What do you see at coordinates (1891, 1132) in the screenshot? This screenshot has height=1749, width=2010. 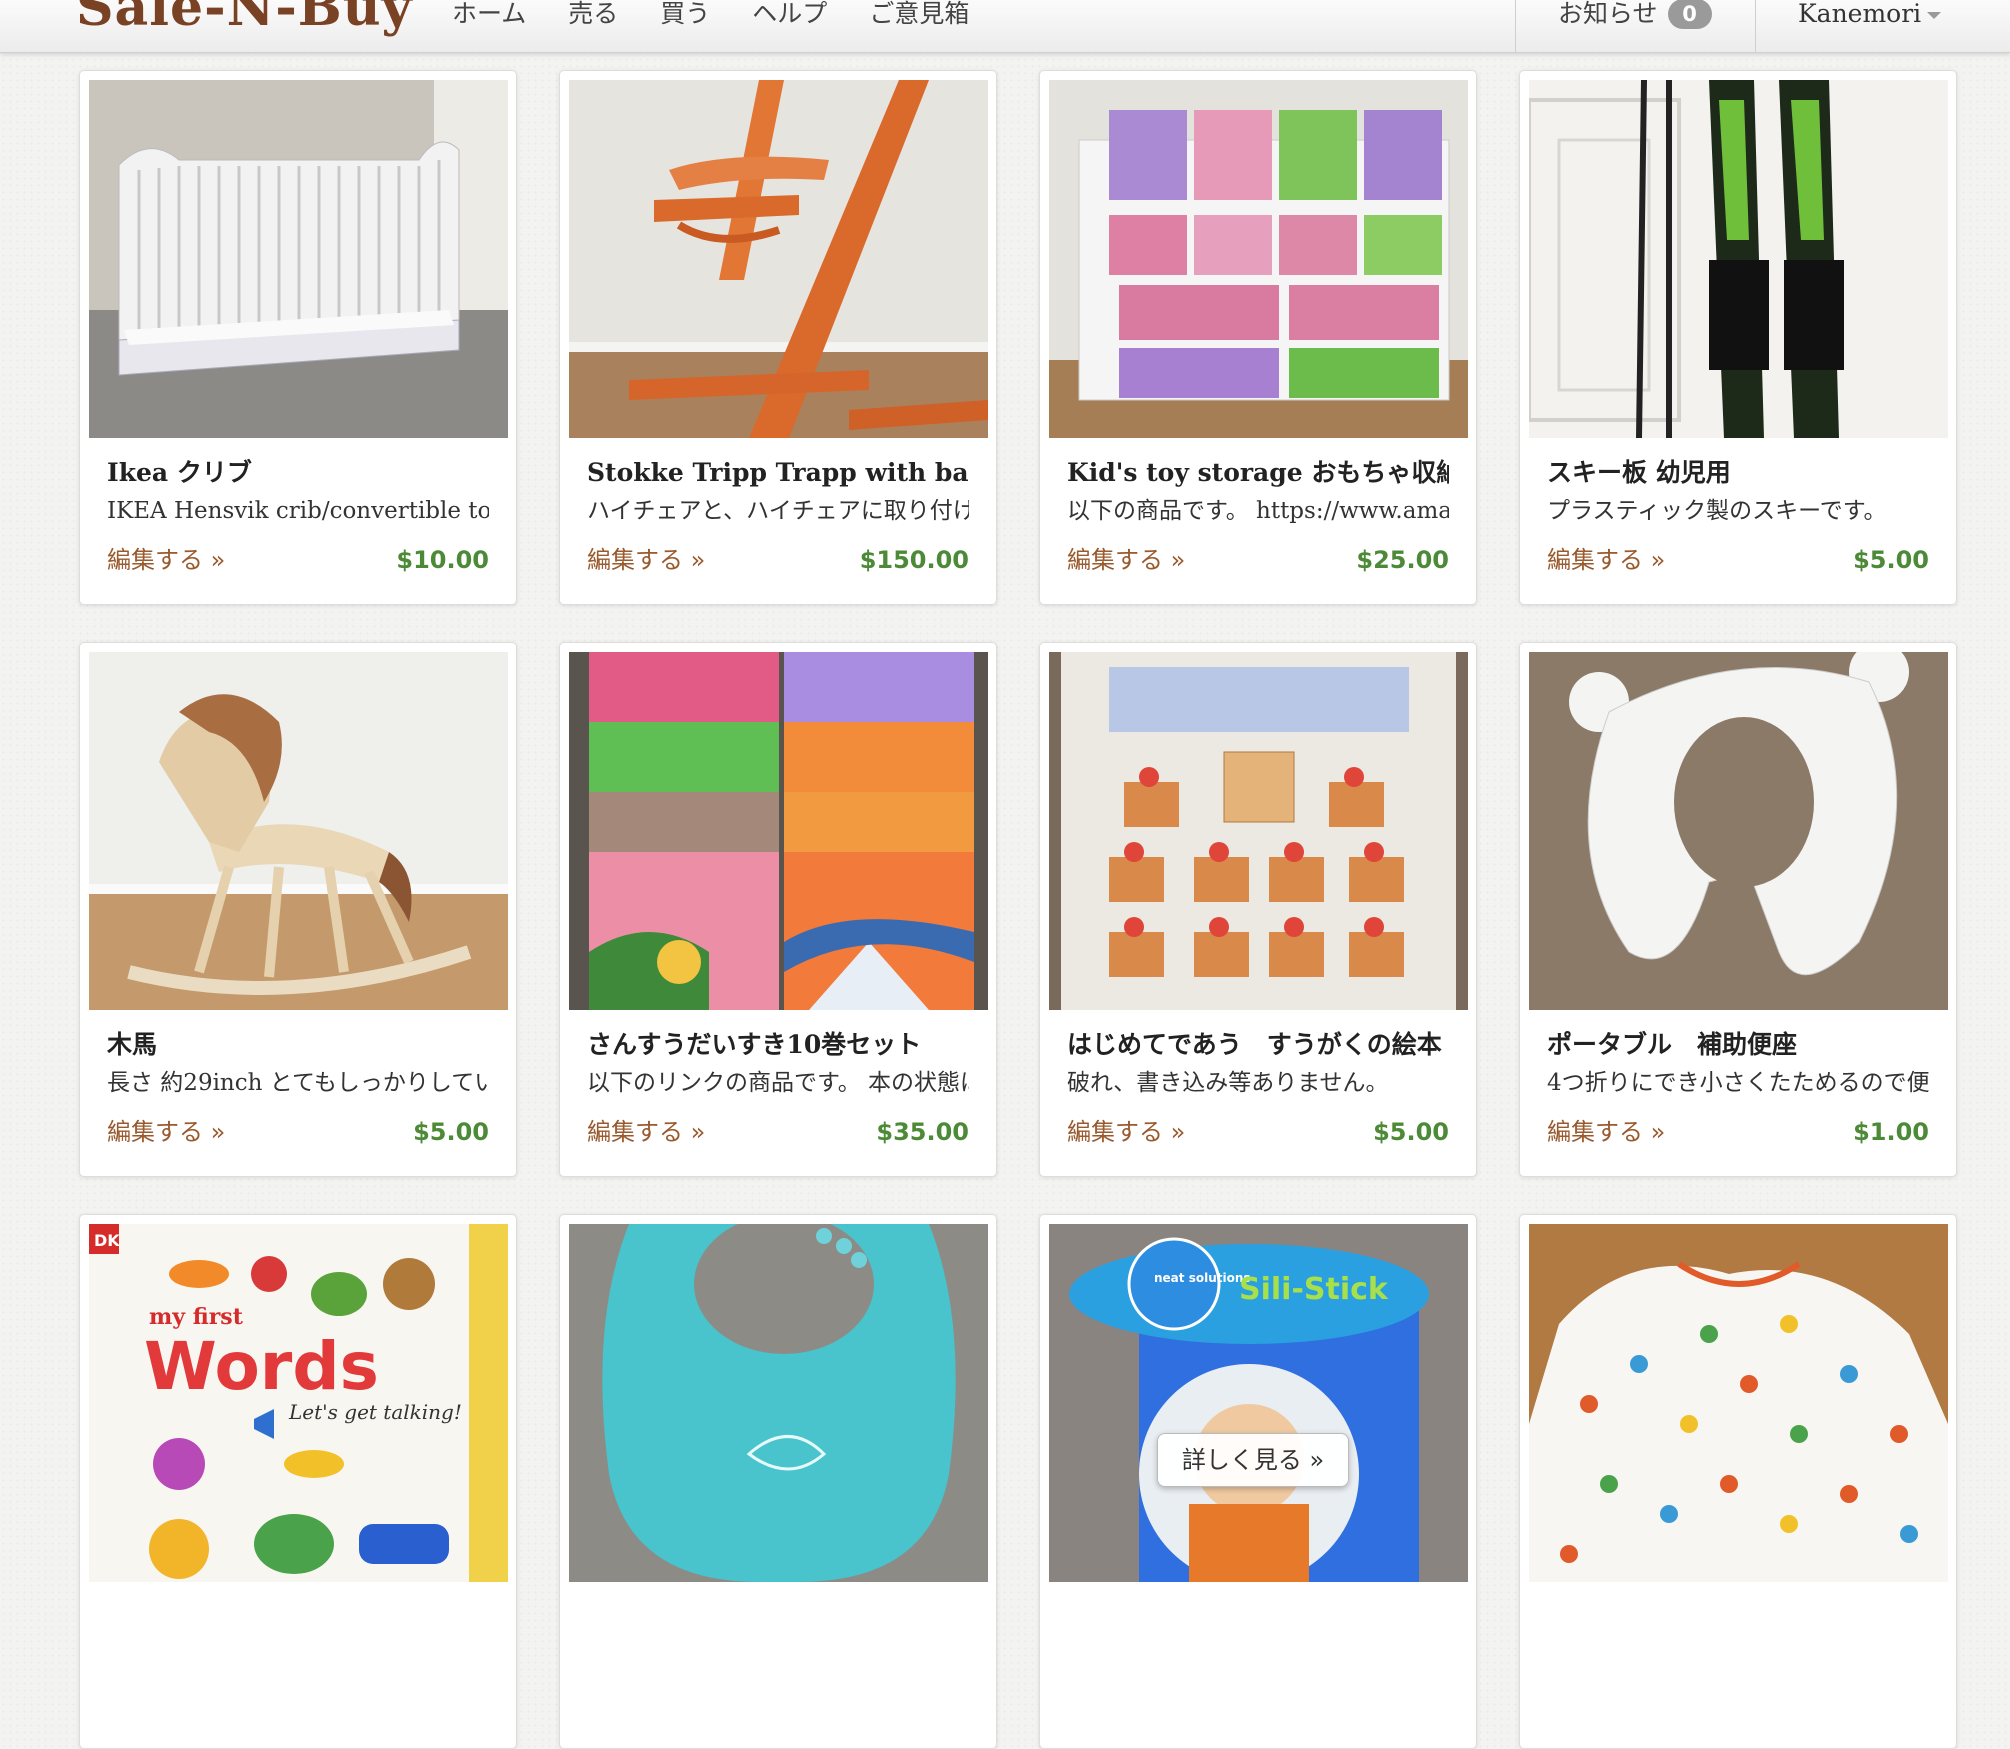 I see `product-price: $1.00` at bounding box center [1891, 1132].